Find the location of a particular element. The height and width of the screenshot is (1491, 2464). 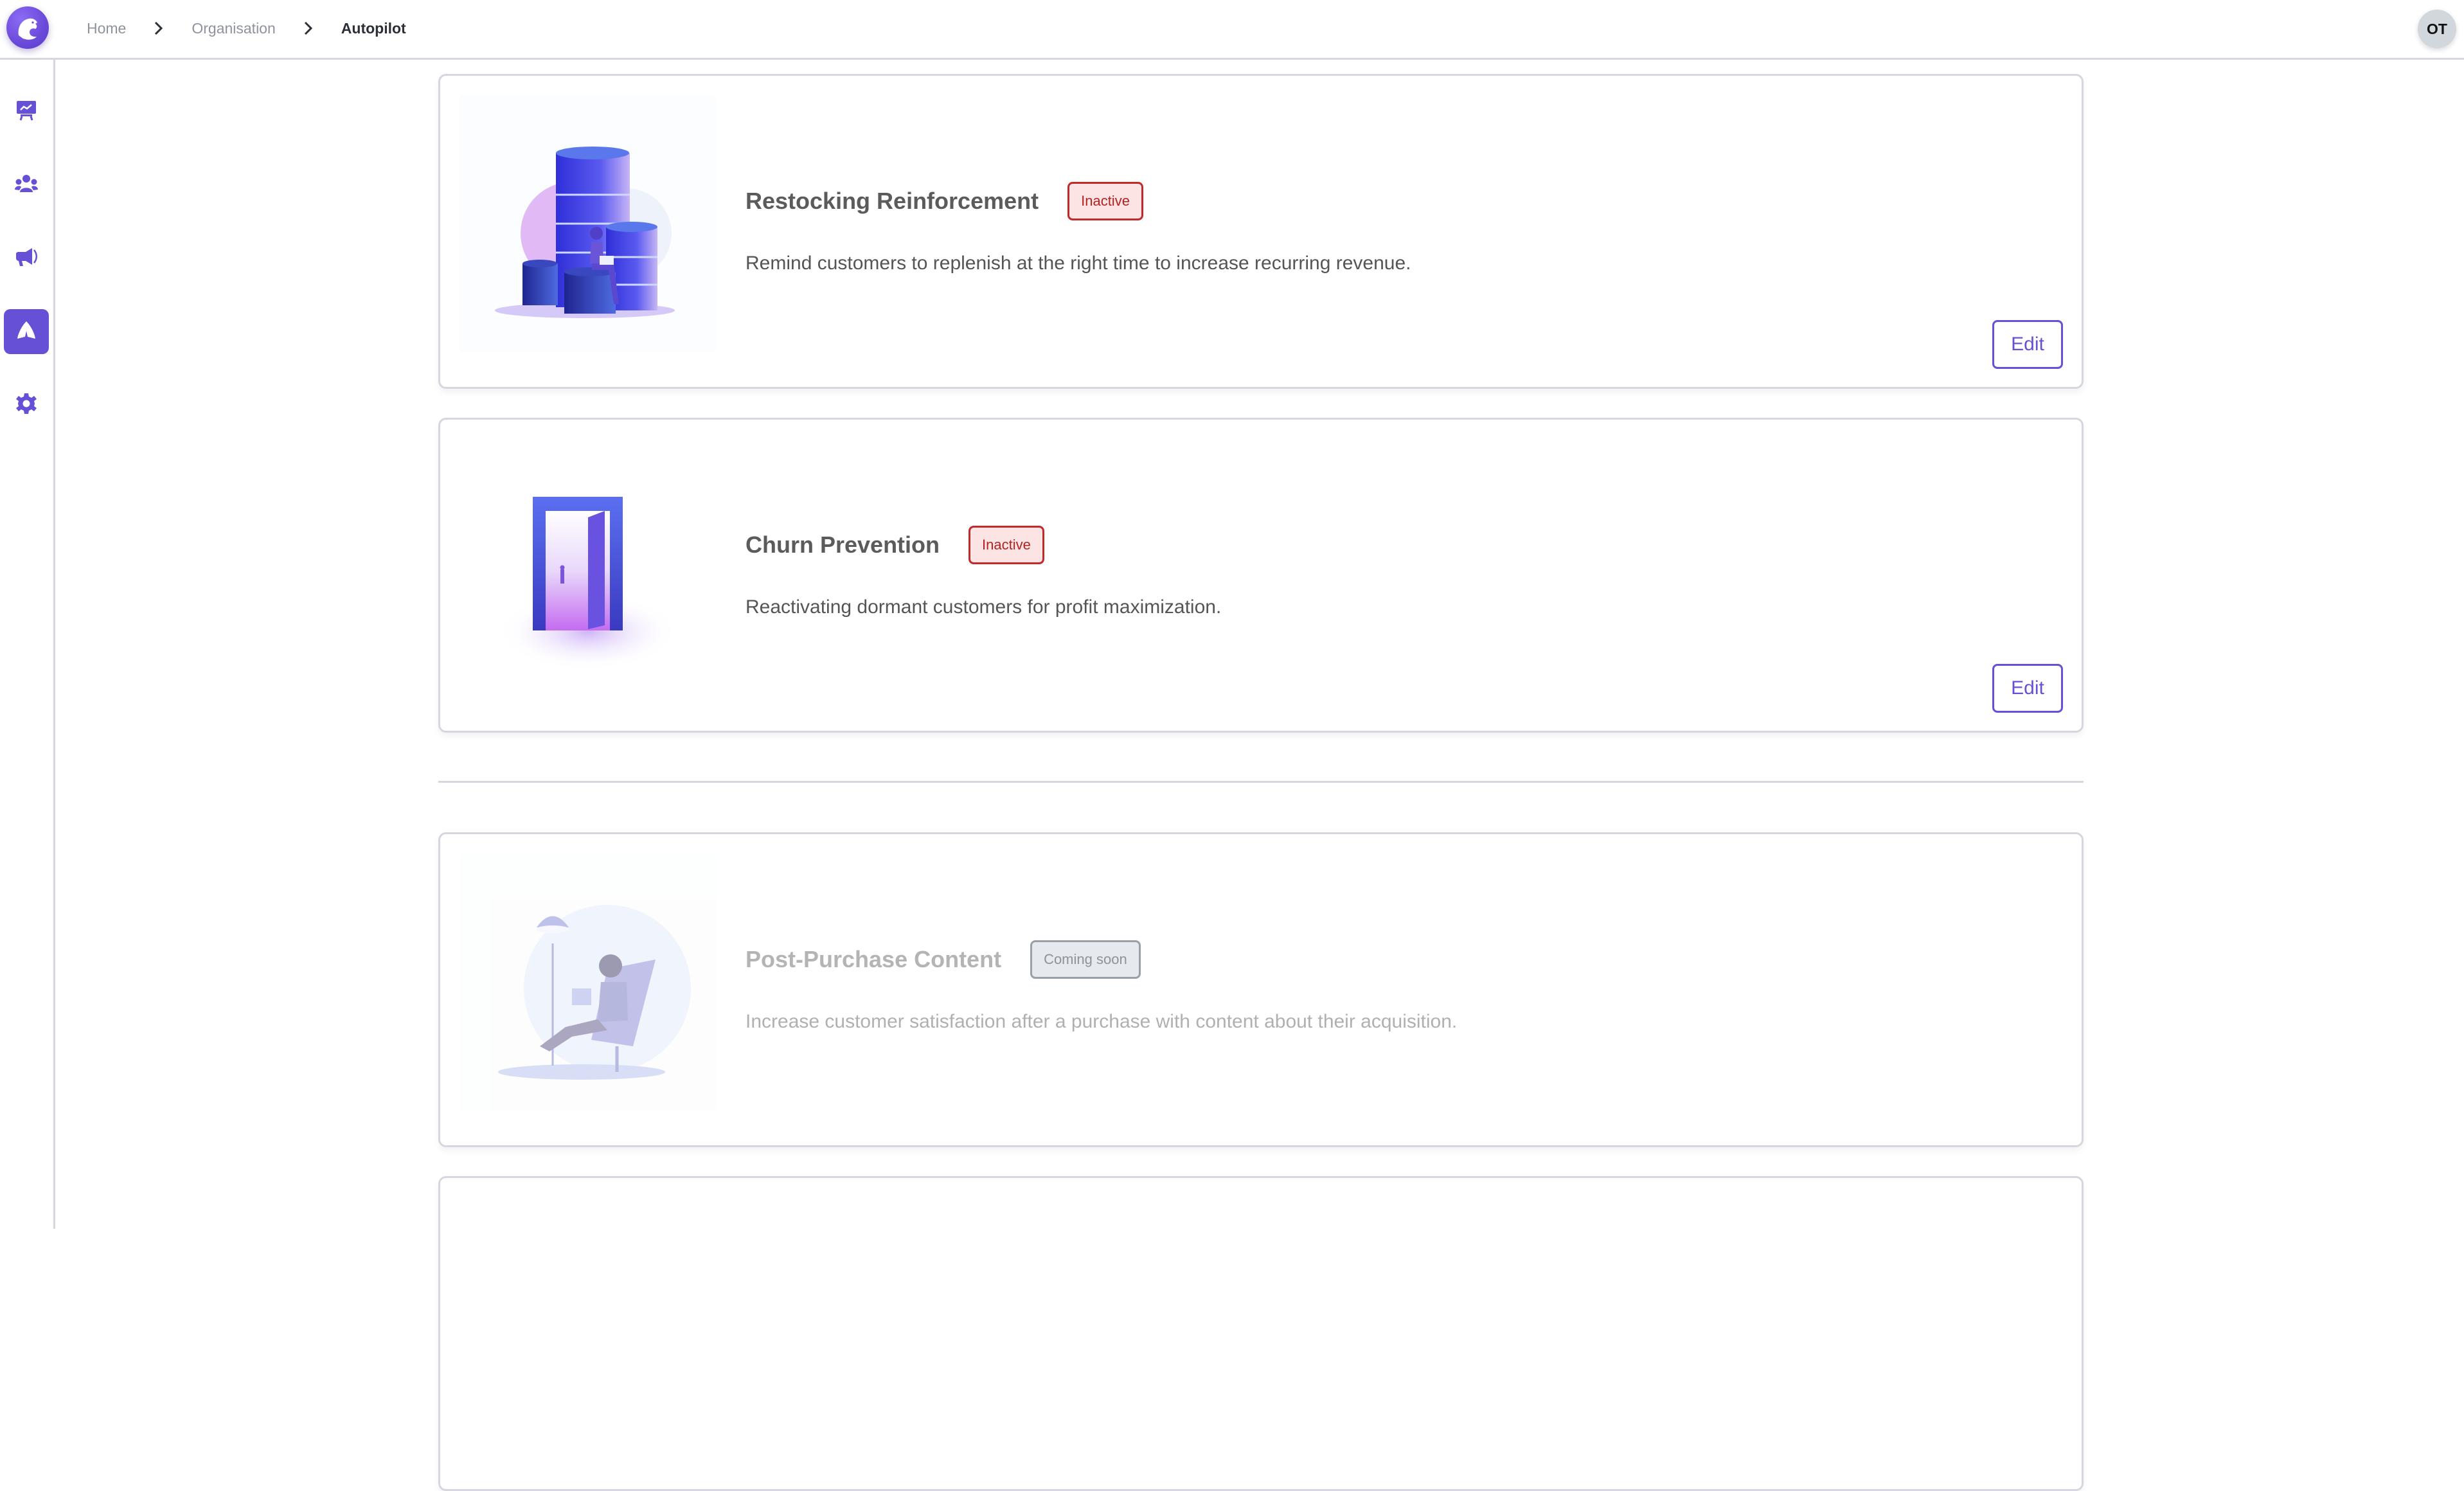

card-title-row: Post-Purchase Content Coming soon is located at coordinates (943, 959).